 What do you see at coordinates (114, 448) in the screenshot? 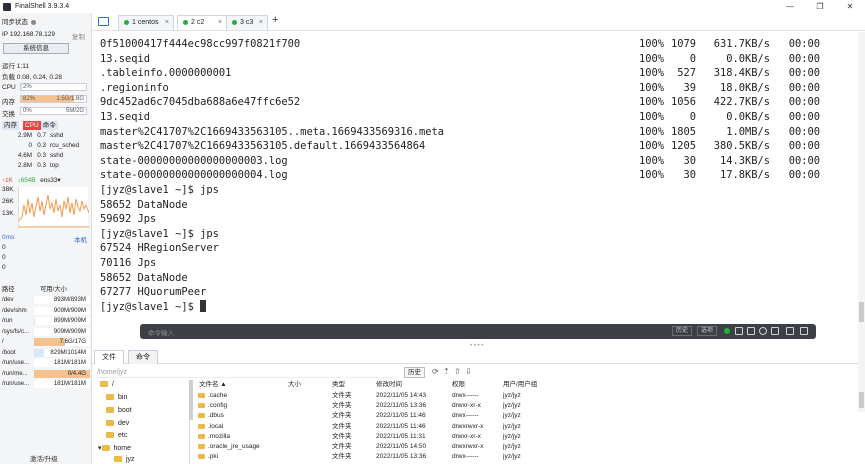
I see `tree-item-home: ▾ home` at bounding box center [114, 448].